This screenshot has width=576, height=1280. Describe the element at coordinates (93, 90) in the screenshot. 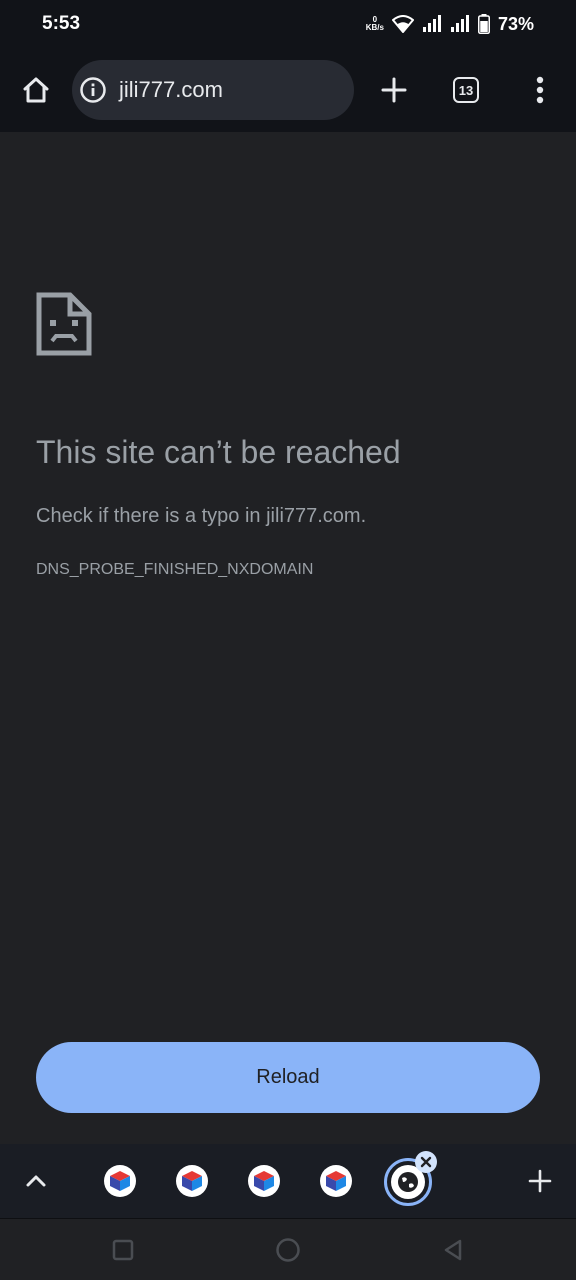

I see `site-info-icon` at that location.